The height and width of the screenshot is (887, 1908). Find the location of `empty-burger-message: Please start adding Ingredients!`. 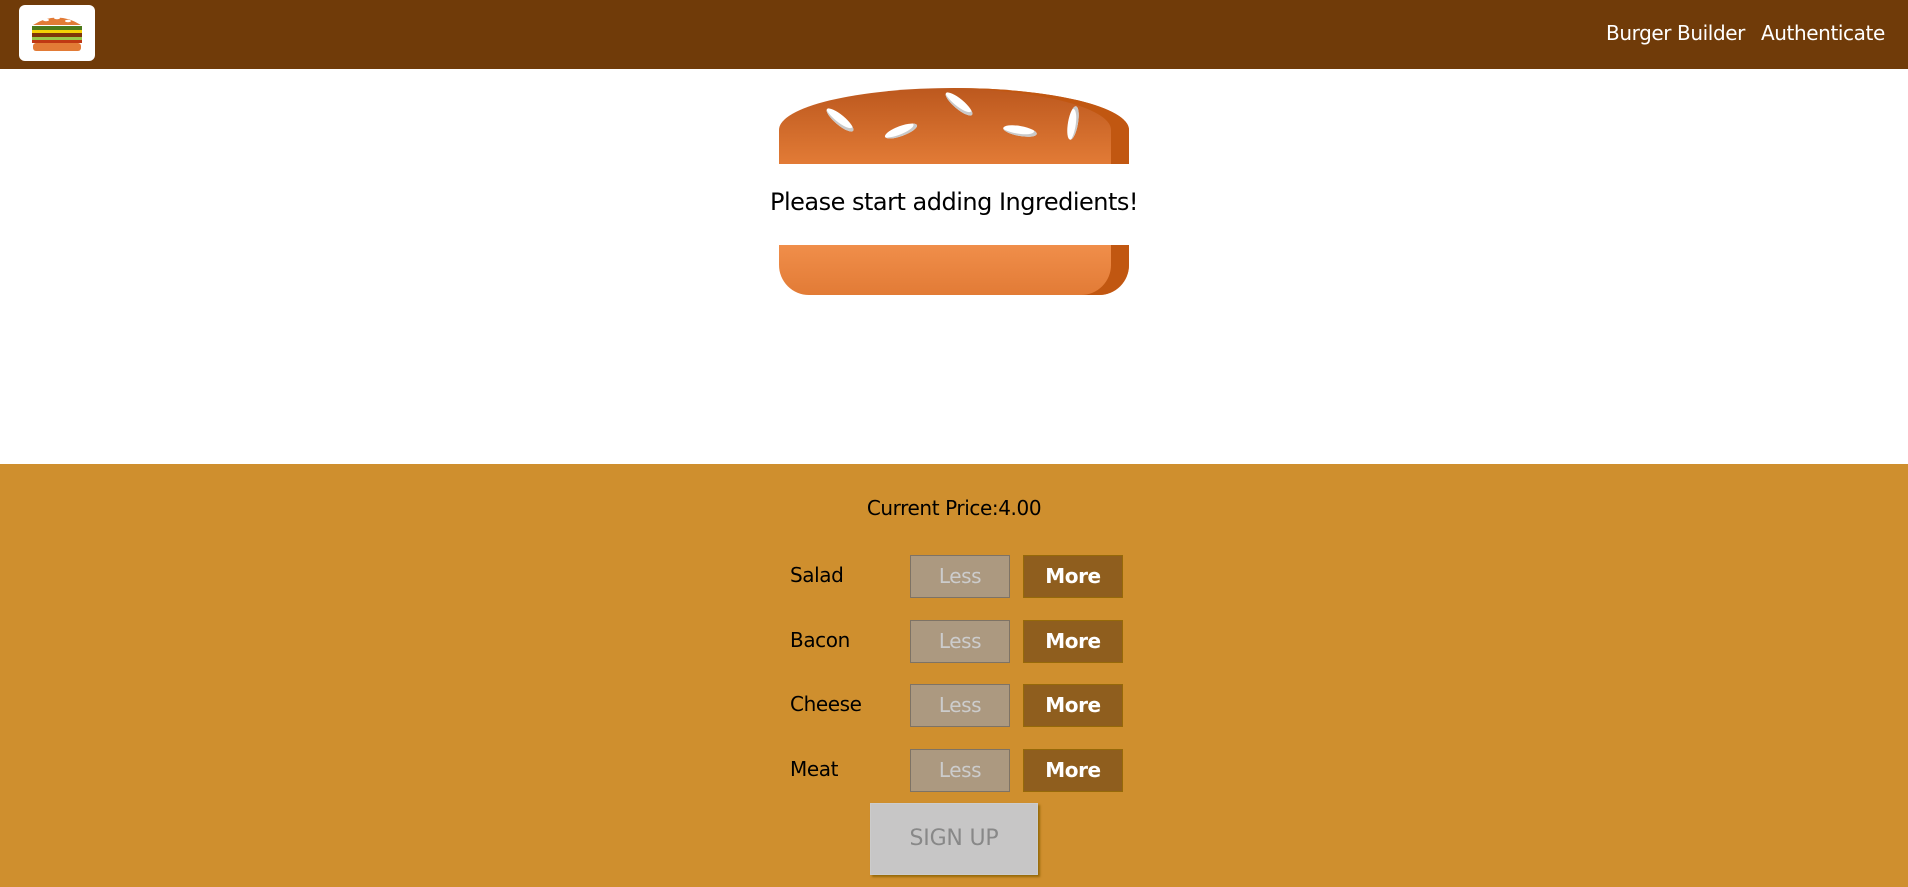

empty-burger-message: Please start adding Ingredients! is located at coordinates (954, 202).